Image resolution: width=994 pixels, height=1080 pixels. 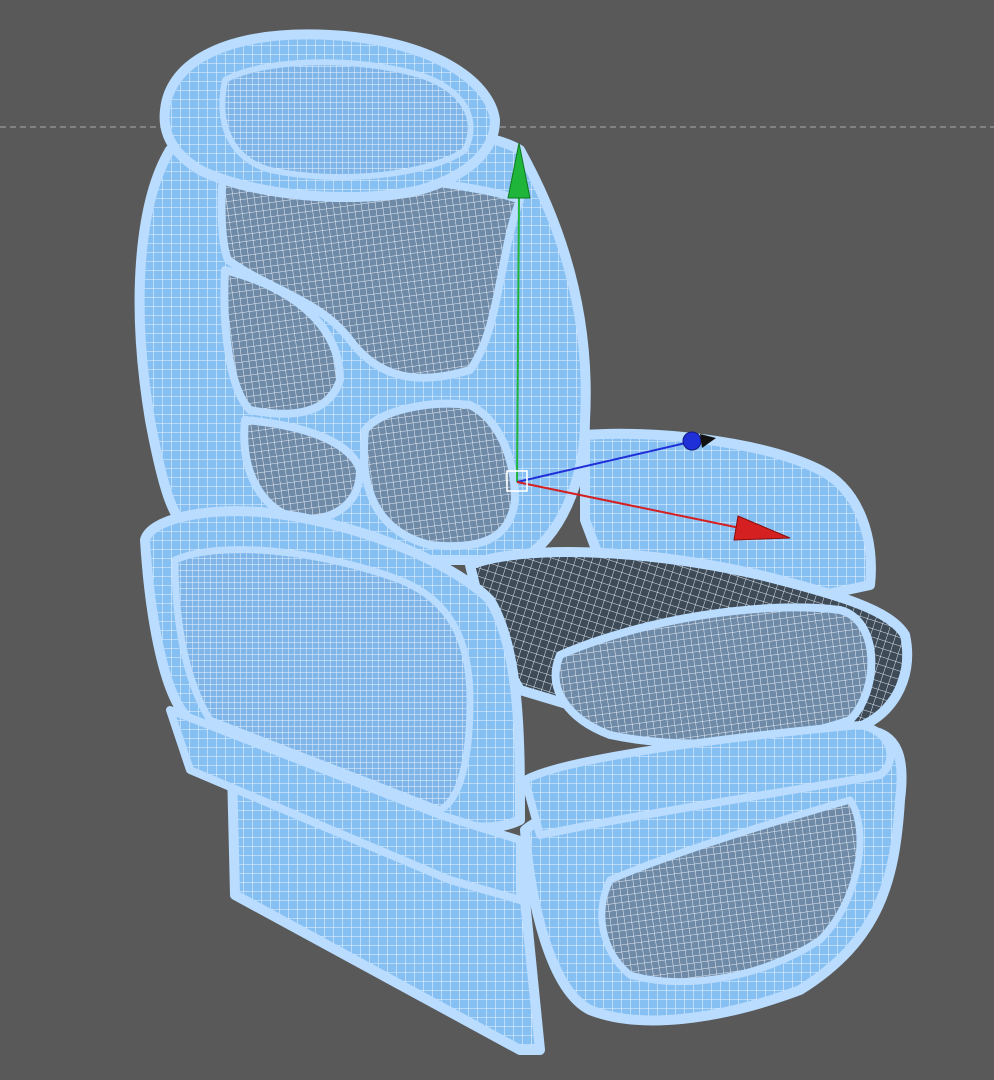 I want to click on backrest-lumbar, so click(x=439, y=475).